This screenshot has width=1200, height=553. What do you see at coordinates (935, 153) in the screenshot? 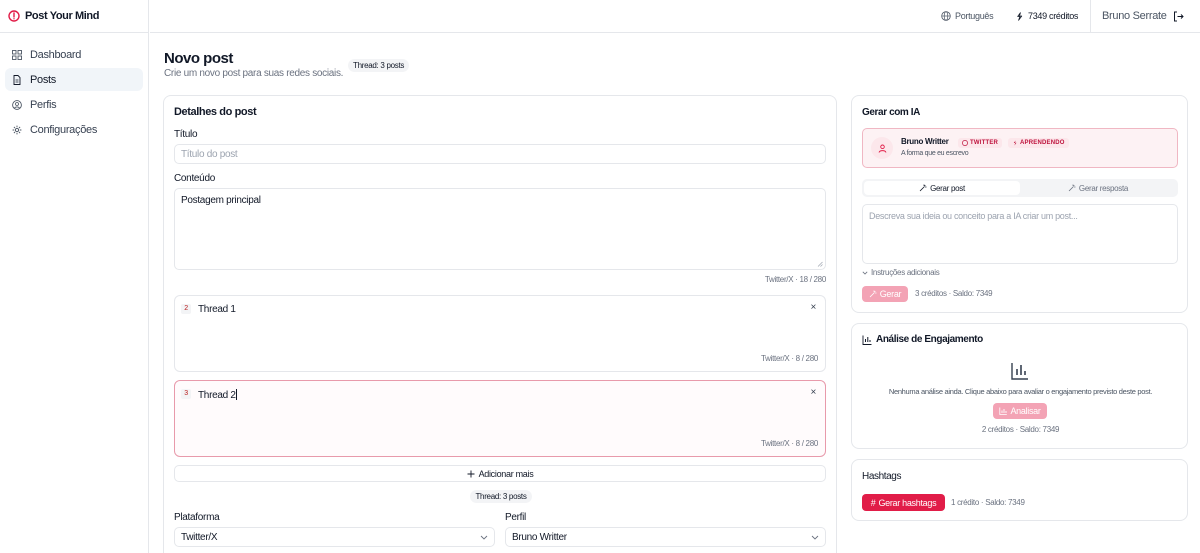
I see `ai-profile-desc: A forma que eu escrevo` at bounding box center [935, 153].